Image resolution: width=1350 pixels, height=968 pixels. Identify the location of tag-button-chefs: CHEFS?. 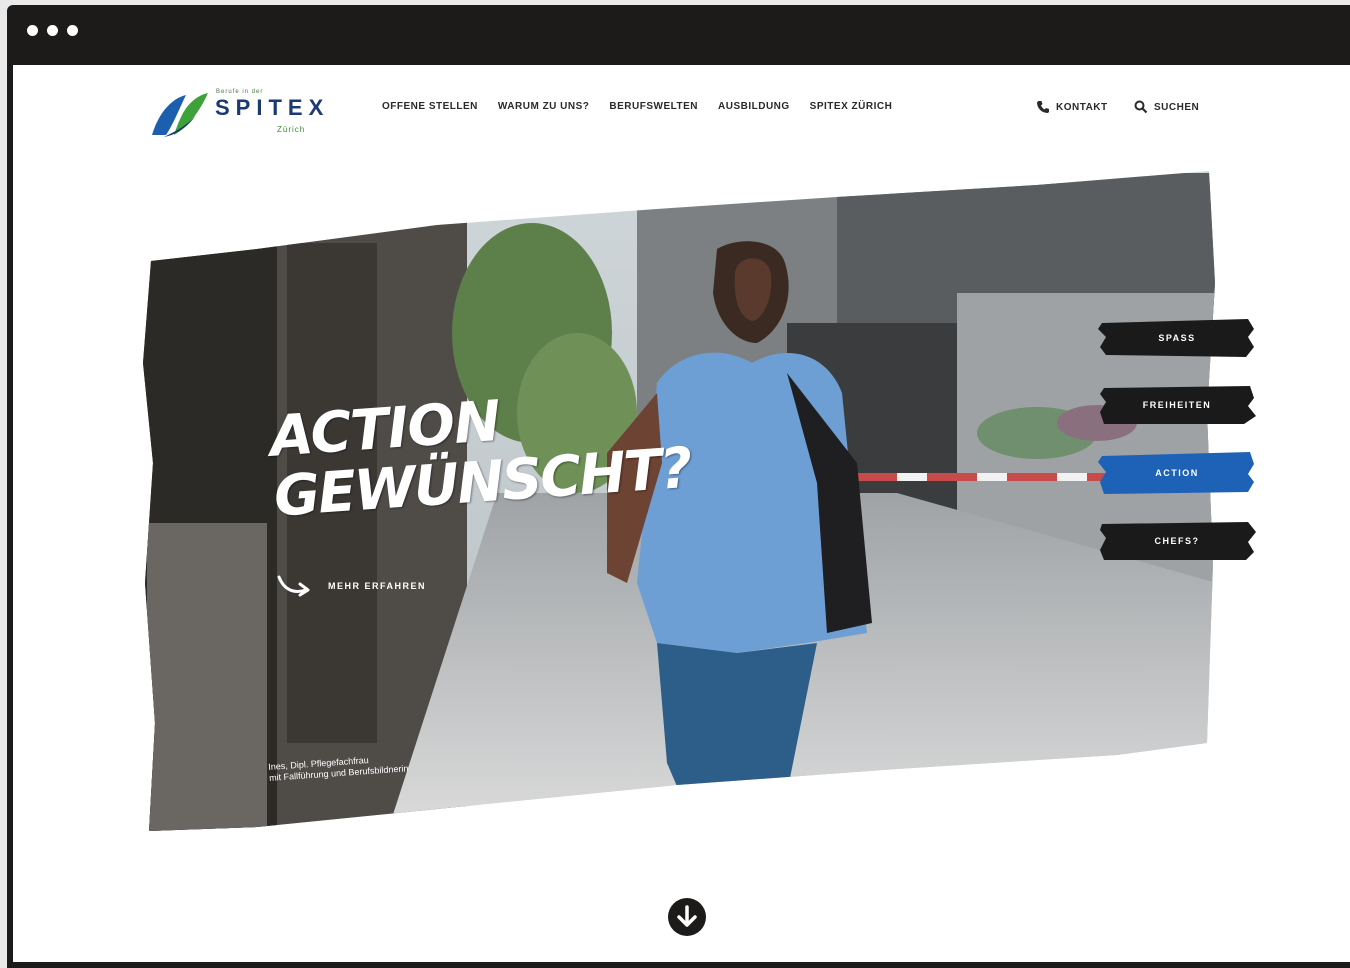
(1177, 541).